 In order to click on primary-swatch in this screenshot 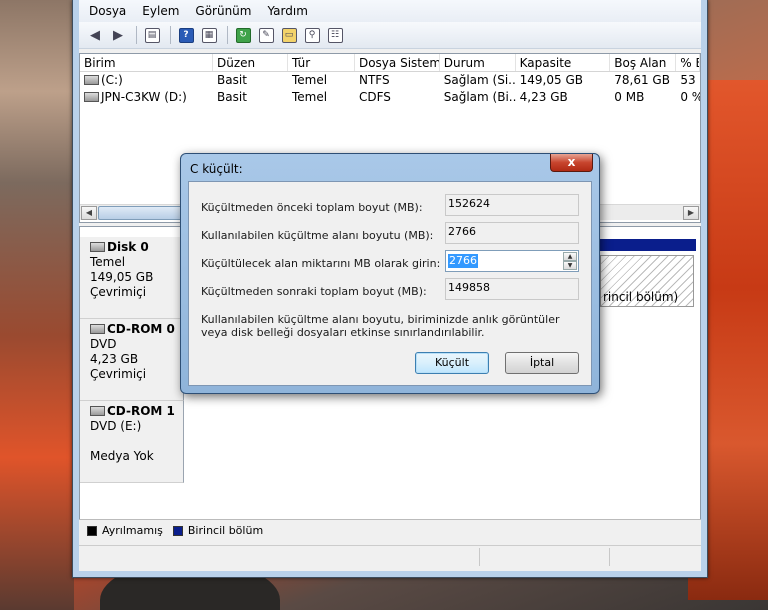, I will do `click(177, 530)`.